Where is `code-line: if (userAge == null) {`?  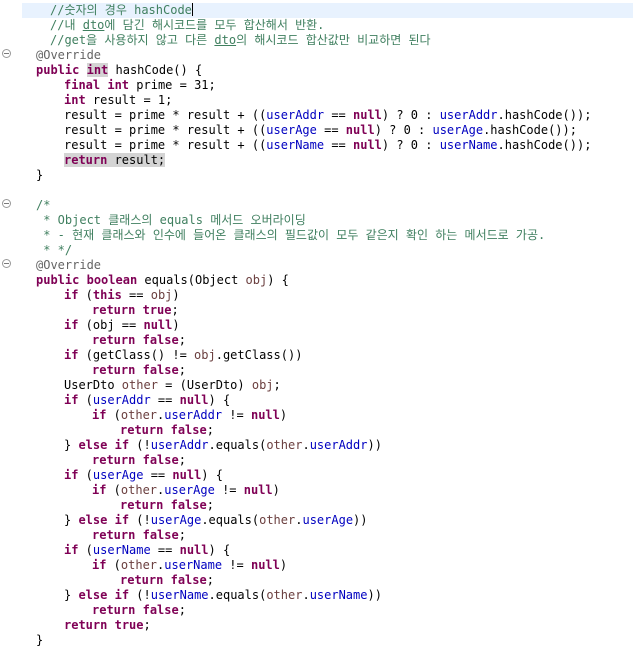
code-line: if (userAge == null) { is located at coordinates (143, 475).